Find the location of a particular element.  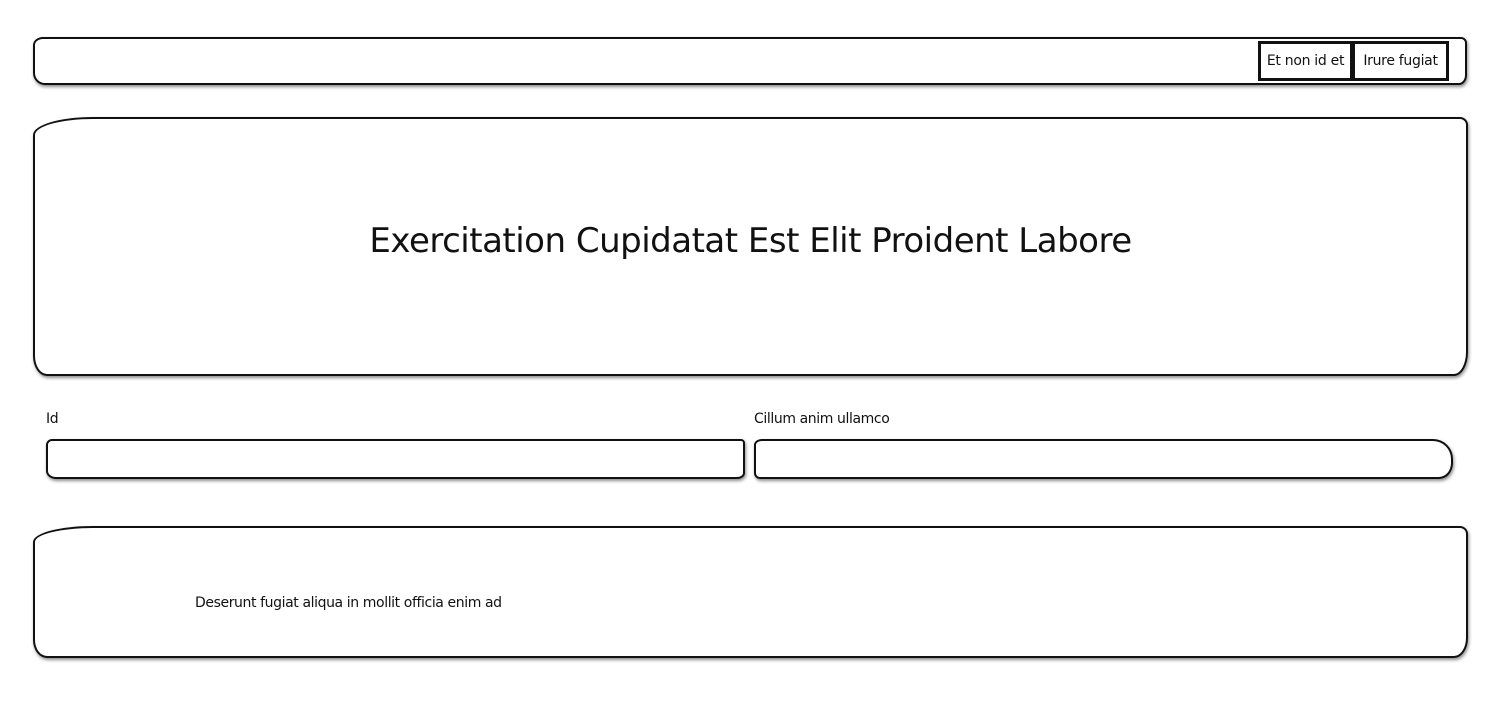

cillum-anim-ullamco-field-label: Cillum anim ullamco is located at coordinates (822, 419).